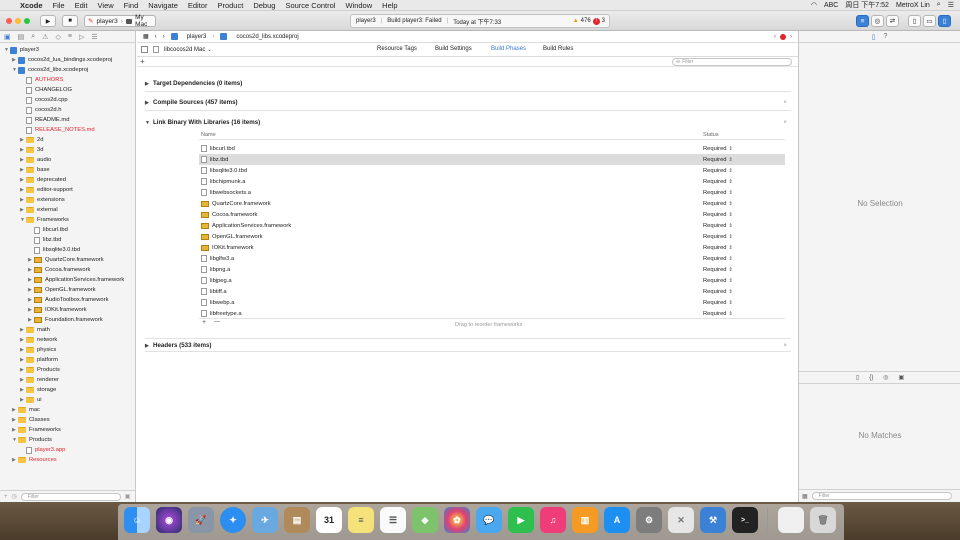  What do you see at coordinates (43, 180) in the screenshot?
I see `tree-item: ▶ deprecated` at bounding box center [43, 180].